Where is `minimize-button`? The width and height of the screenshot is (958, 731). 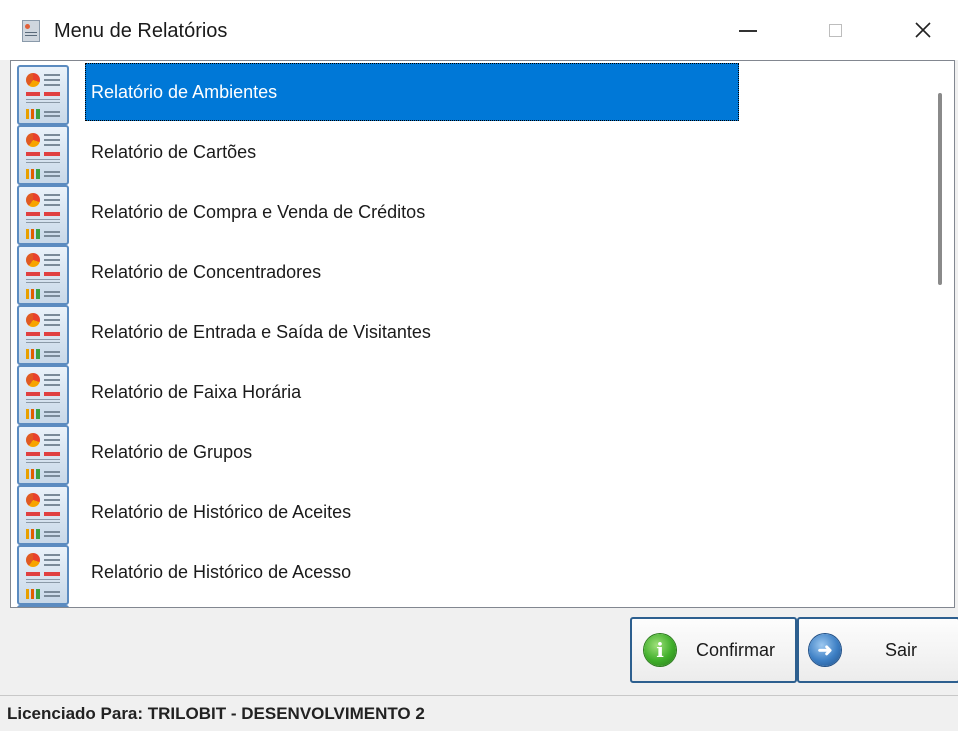
minimize-button is located at coordinates (748, 30).